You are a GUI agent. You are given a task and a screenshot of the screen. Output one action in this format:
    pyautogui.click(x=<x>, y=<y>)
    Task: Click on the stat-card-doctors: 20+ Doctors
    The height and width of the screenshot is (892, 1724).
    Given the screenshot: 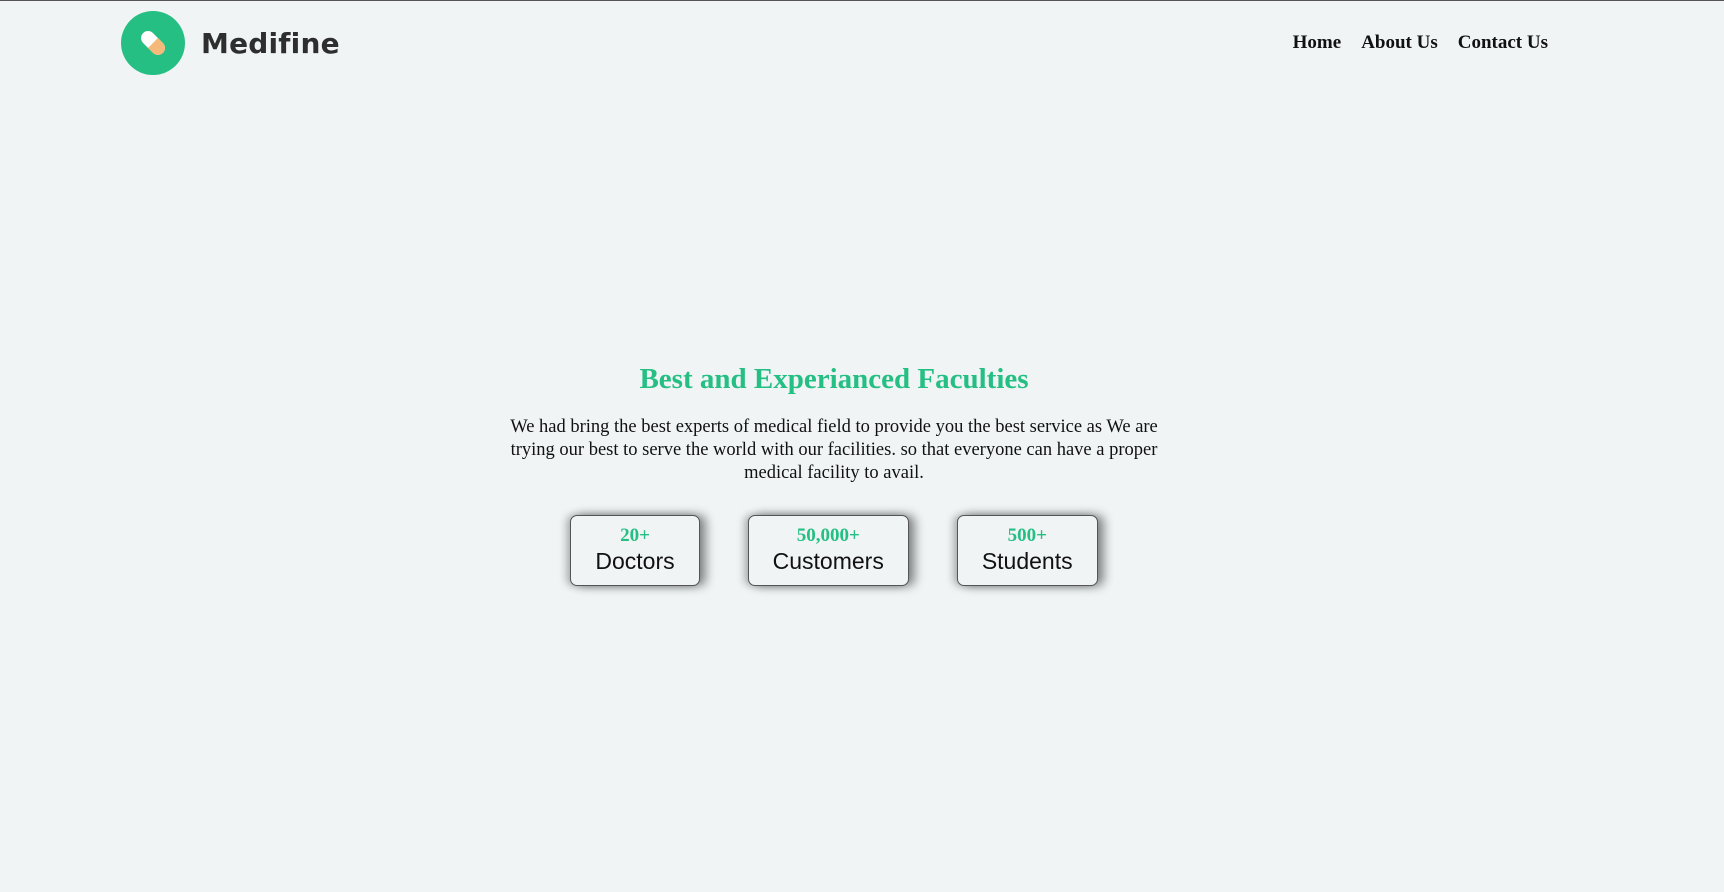 What is the action you would take?
    pyautogui.click(x=635, y=550)
    